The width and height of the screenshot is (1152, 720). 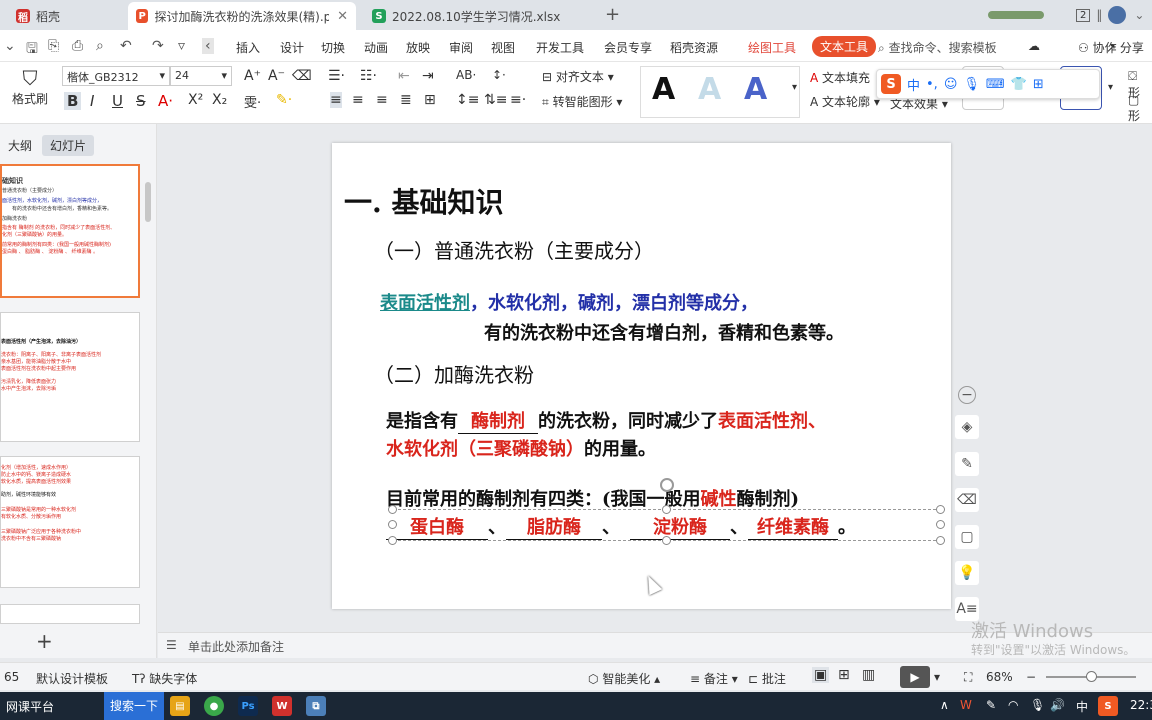 I want to click on paragraph-2-cont: 水软化剂（三聚磷酸钠）的用量。, so click(x=521, y=448).